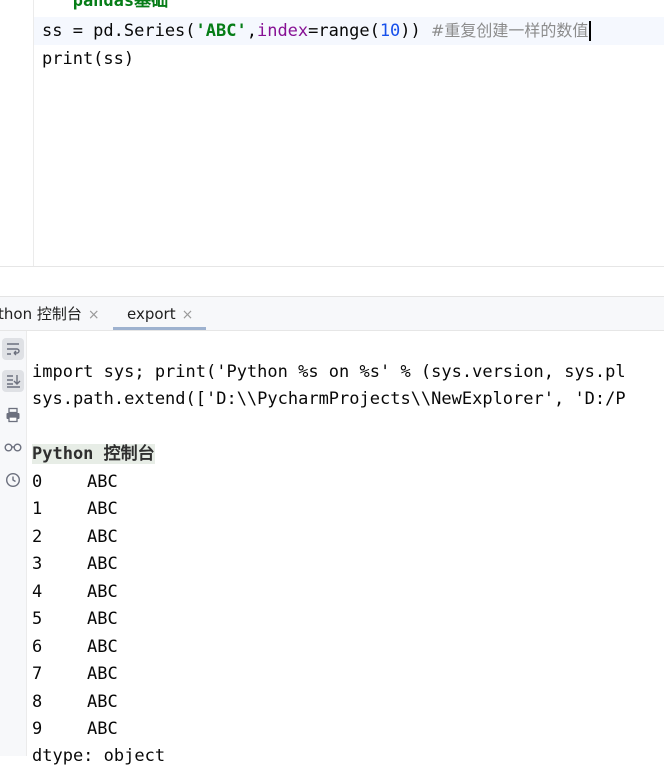 The image size is (664, 770). I want to click on output-row: 3 ABC, so click(75, 564).